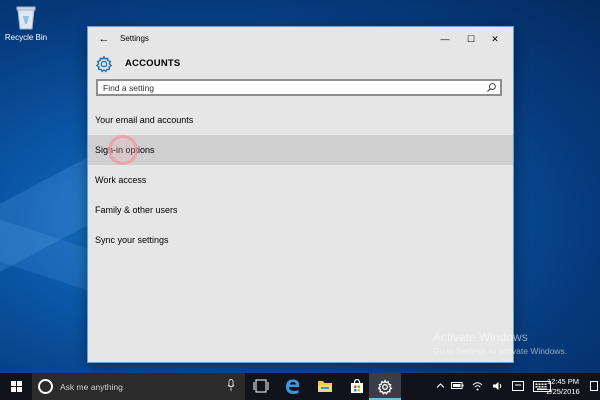 Image resolution: width=600 pixels, height=400 pixels. I want to click on cortana-placeholder: Ask me anything, so click(91, 387).